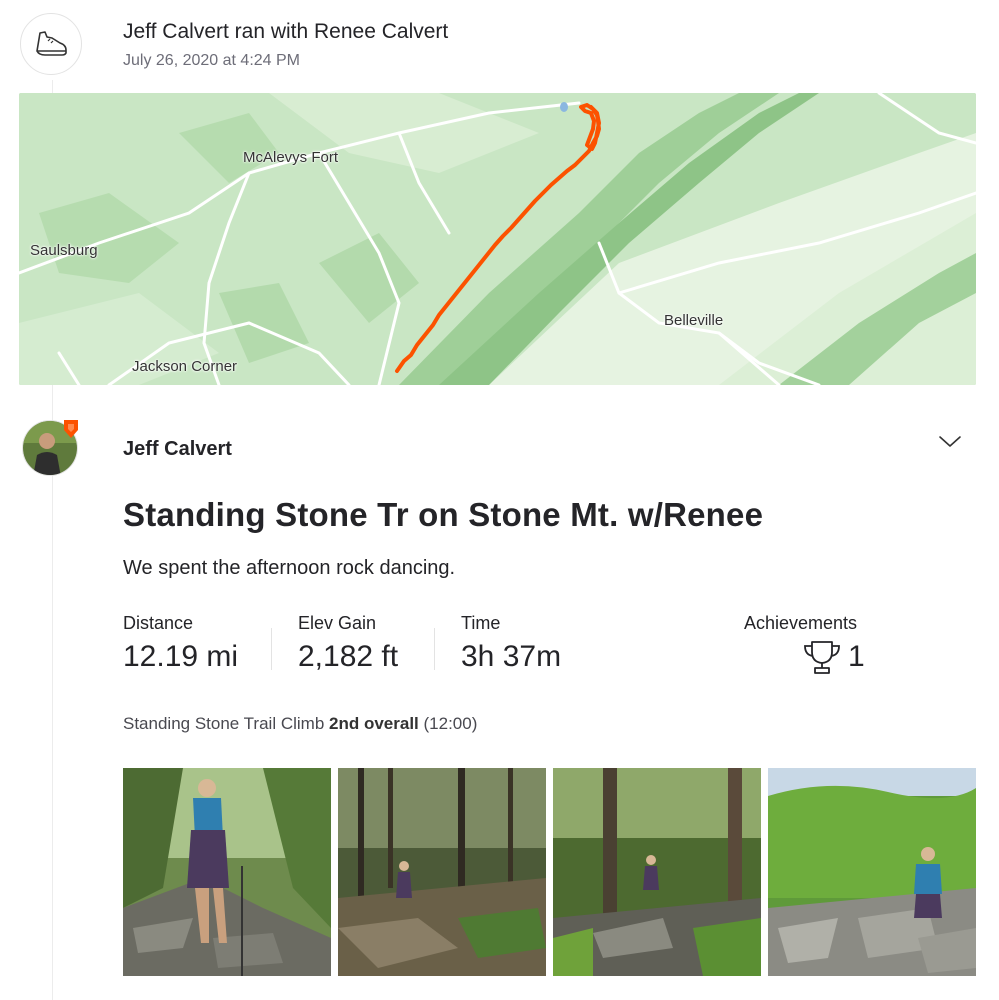 The height and width of the screenshot is (1000, 999). What do you see at coordinates (950, 441) in the screenshot?
I see `chevron-down-icon` at bounding box center [950, 441].